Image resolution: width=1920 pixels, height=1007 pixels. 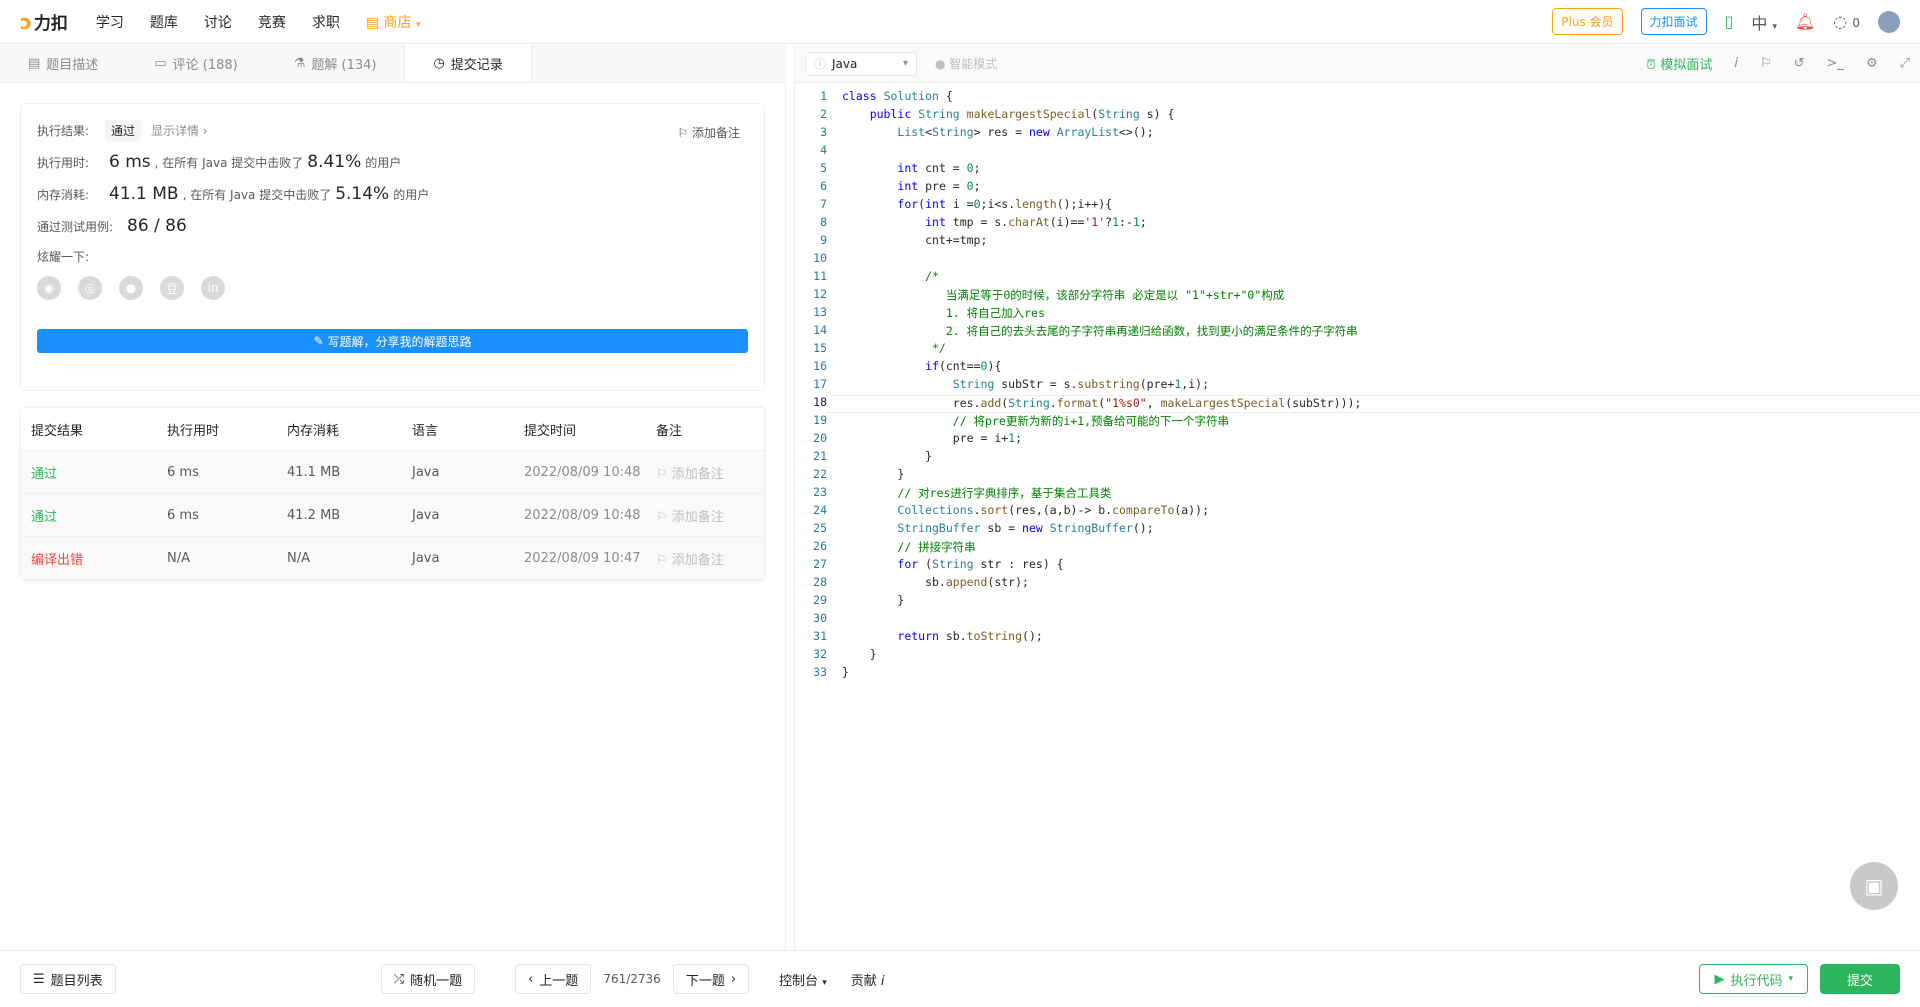 What do you see at coordinates (131, 288) in the screenshot?
I see `qq-icon: ●` at bounding box center [131, 288].